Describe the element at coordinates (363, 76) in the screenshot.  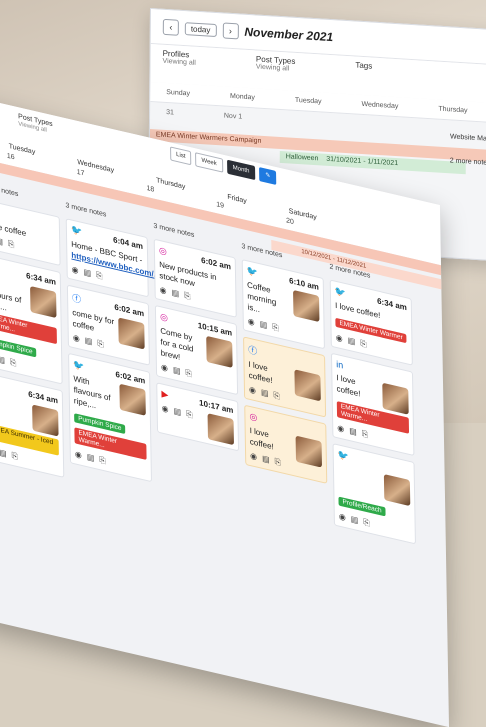
I see `tags-filter: Tags` at that location.